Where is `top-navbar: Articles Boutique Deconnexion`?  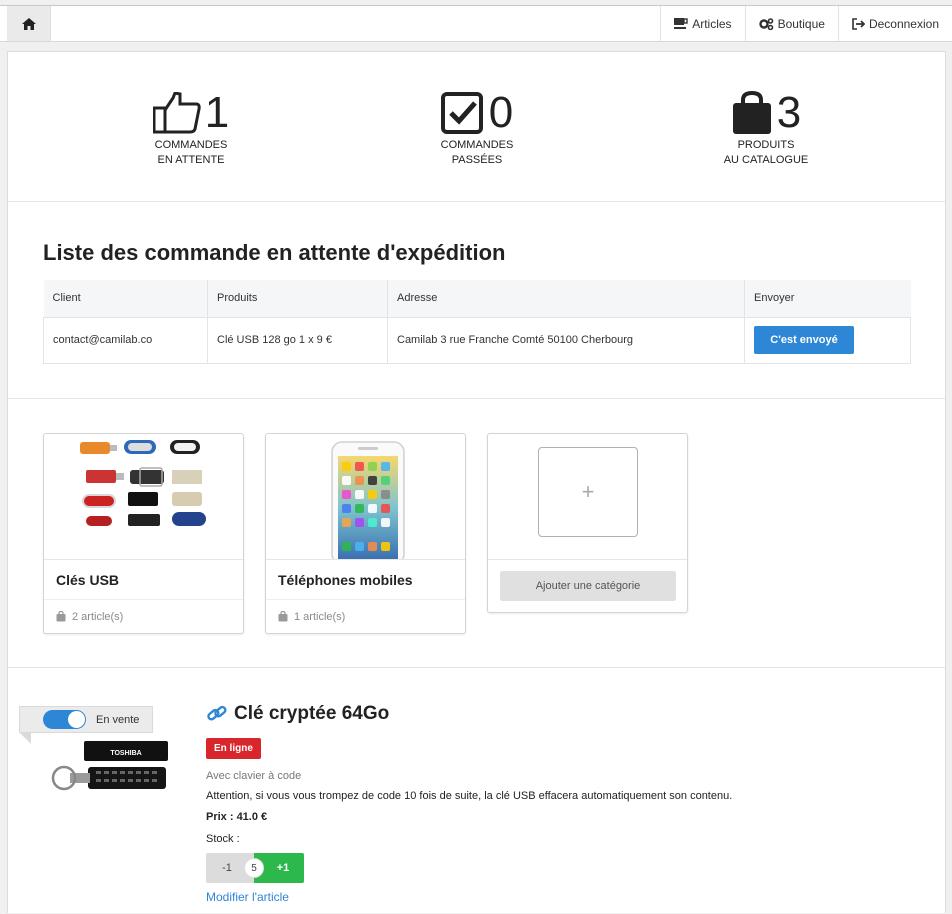
top-navbar: Articles Boutique Deconnexion is located at coordinates (476, 23).